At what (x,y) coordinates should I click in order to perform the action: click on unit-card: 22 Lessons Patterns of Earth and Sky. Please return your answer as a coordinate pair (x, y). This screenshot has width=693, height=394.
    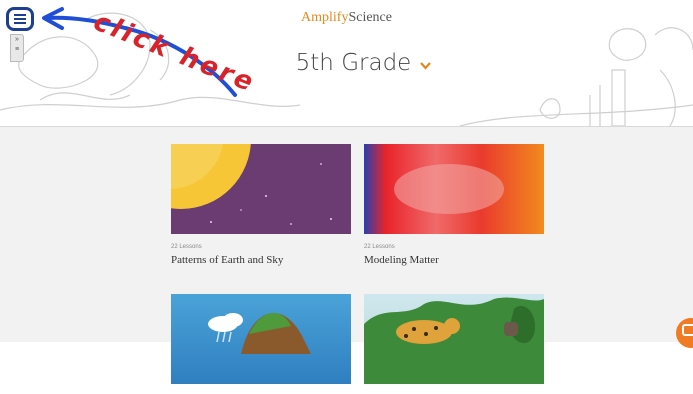
    Looking at the image, I should click on (261, 205).